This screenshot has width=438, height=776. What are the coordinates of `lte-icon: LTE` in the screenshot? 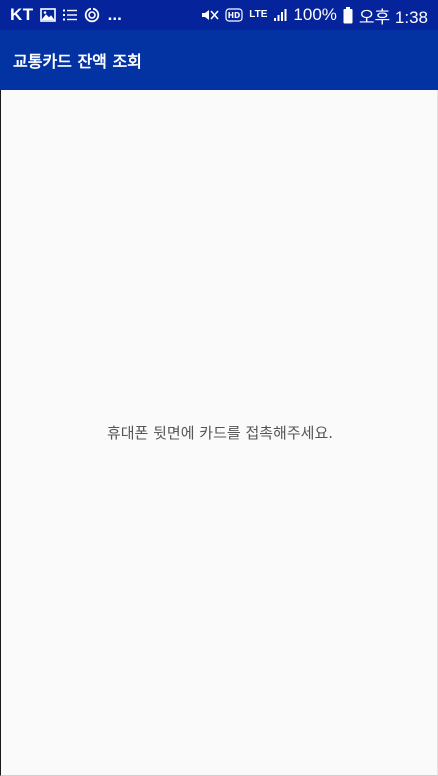 It's located at (258, 14).